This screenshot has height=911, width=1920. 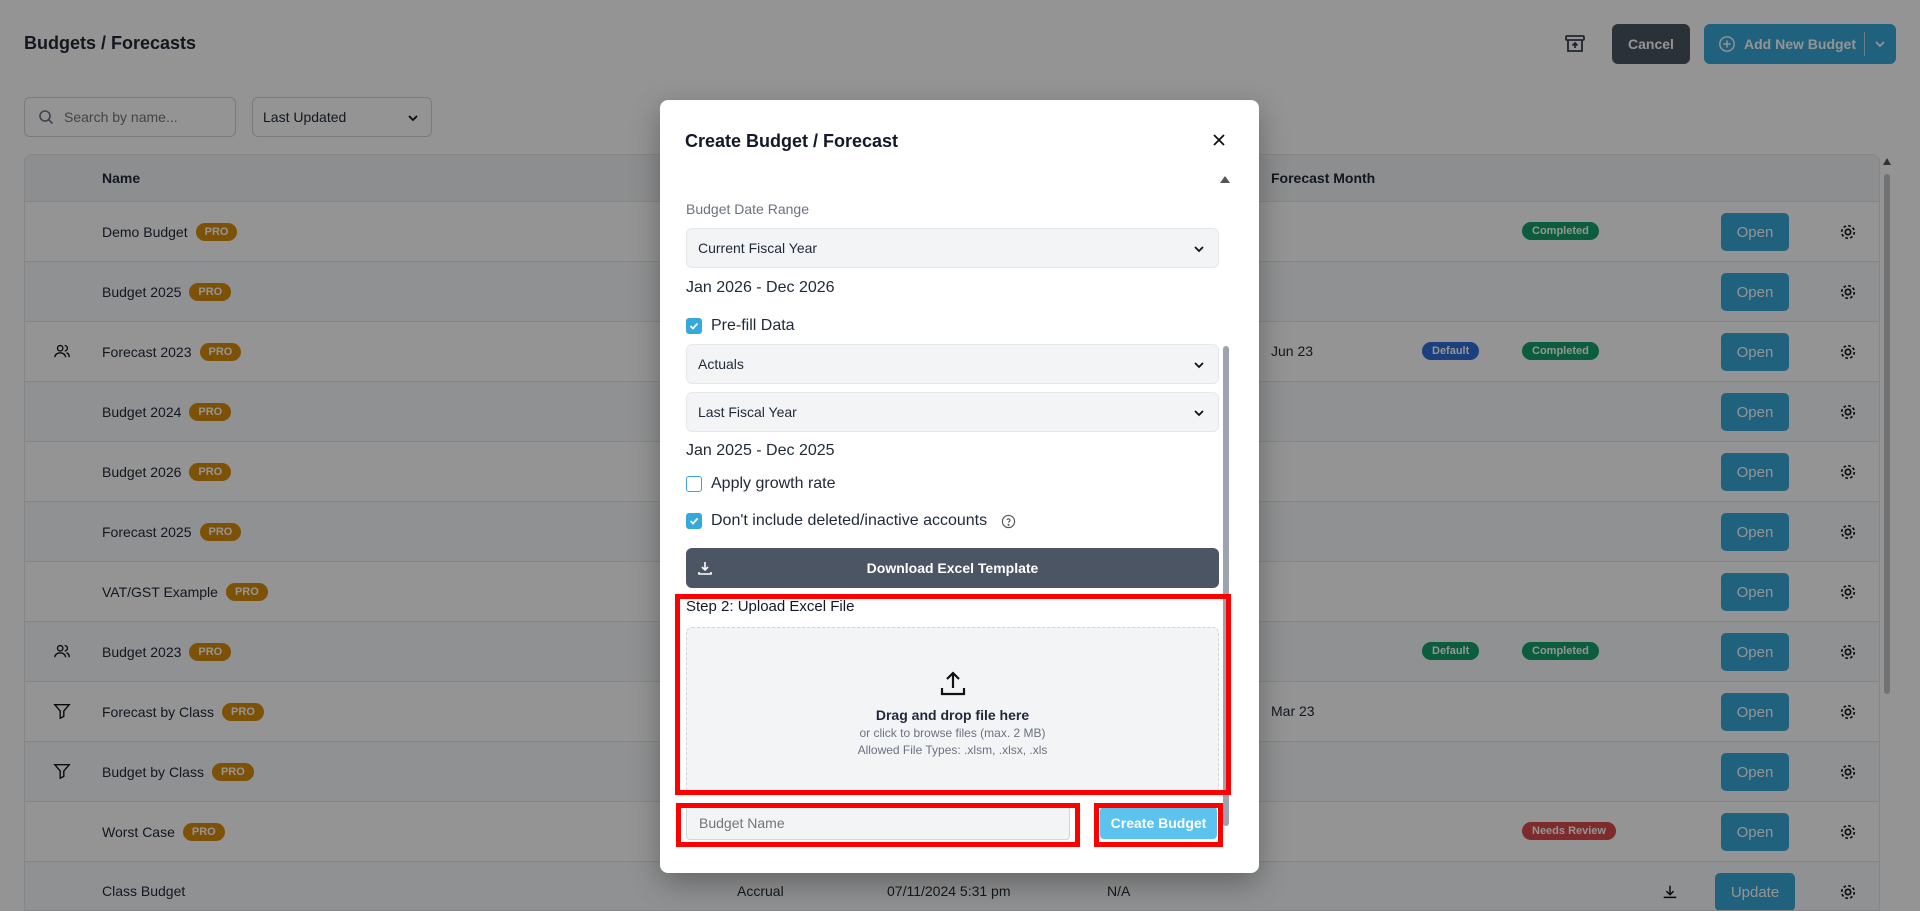 I want to click on prefill-period-select: Last Fiscal Year, so click(x=952, y=412).